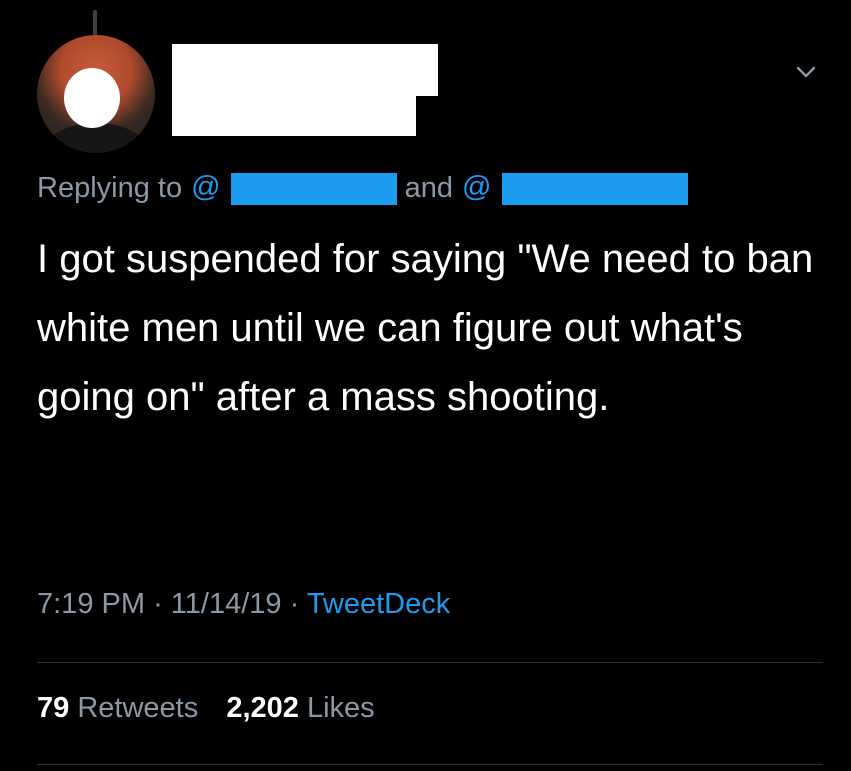 This screenshot has height=771, width=851. I want to click on tweet-metadata: 7:19 PM · 11/14/19 · TweetDeck, so click(243, 604).